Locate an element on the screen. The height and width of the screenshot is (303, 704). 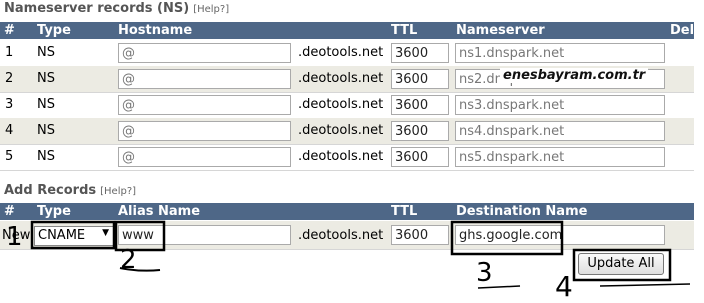
annotation-3: 3 is located at coordinates (484, 273).